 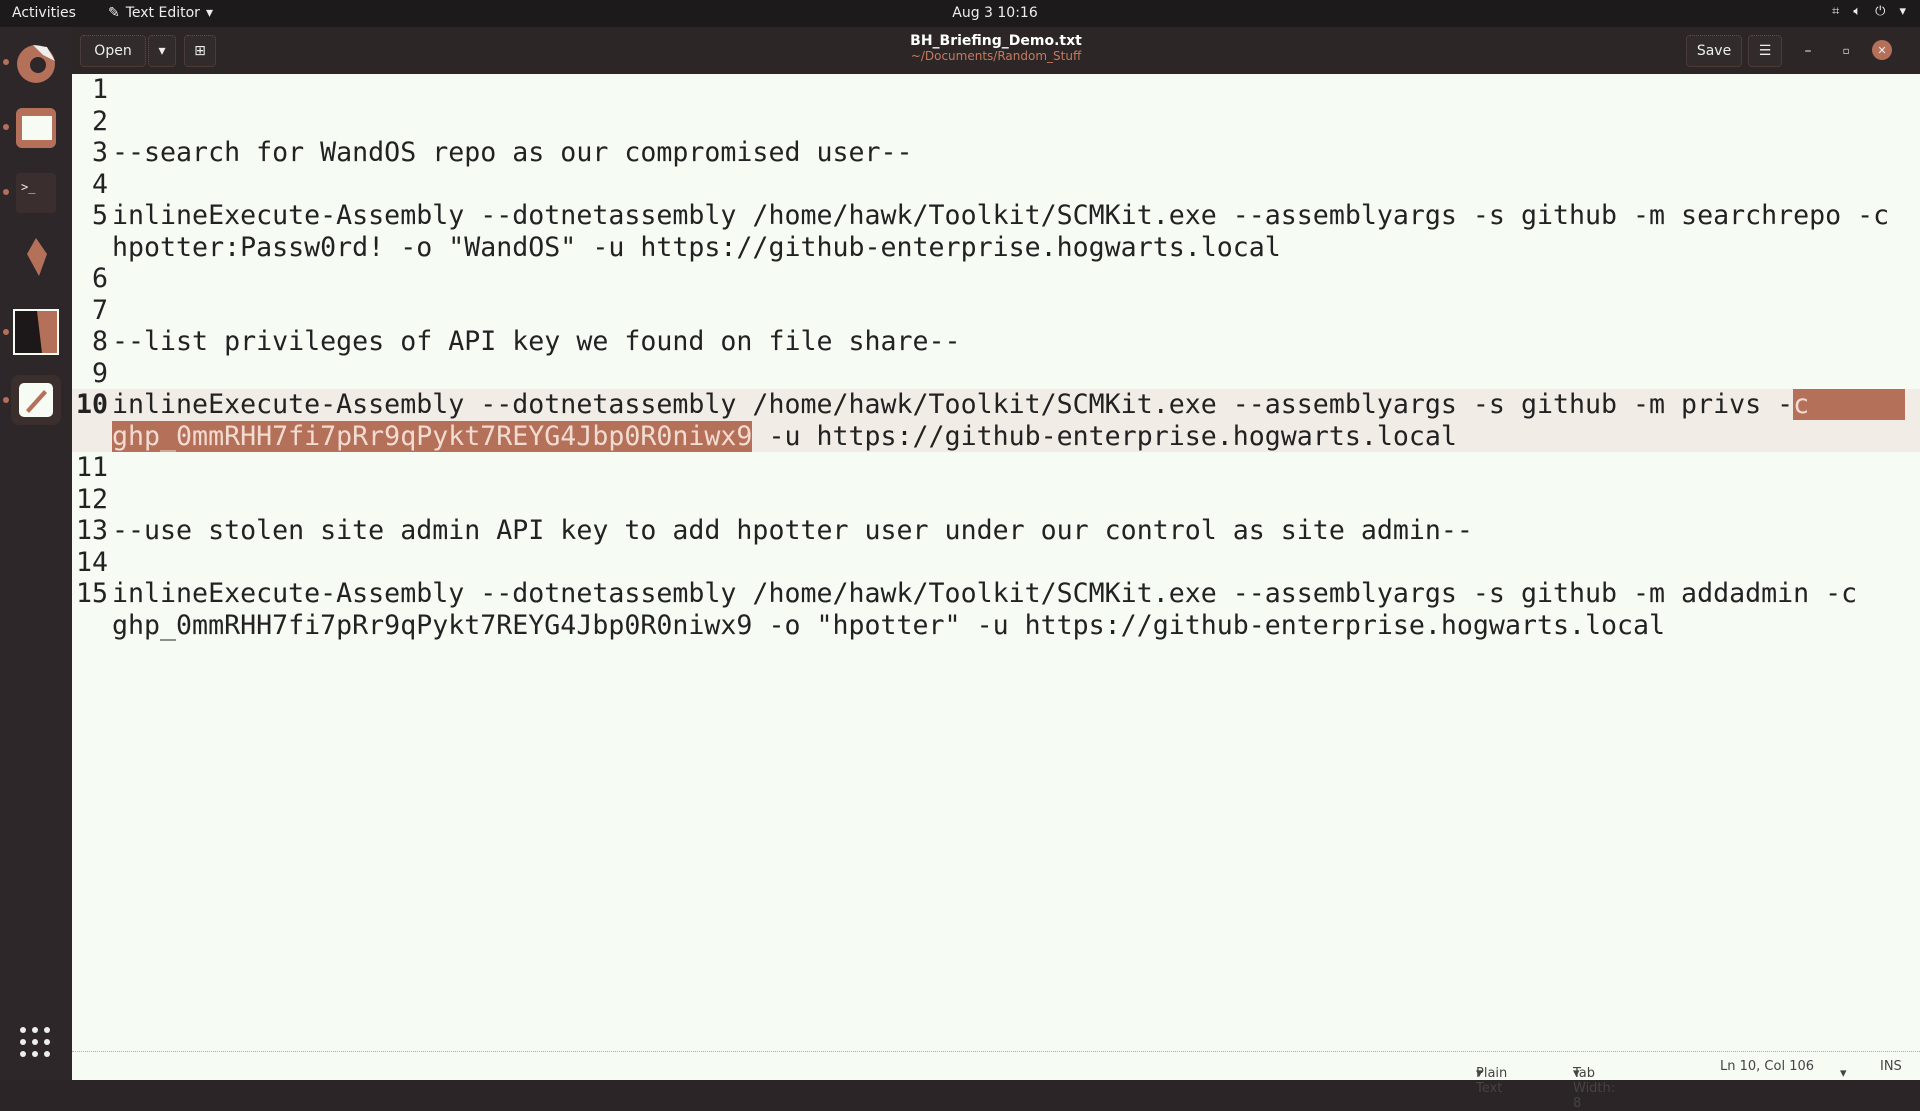 I want to click on selection-fill, so click(x=1857, y=404).